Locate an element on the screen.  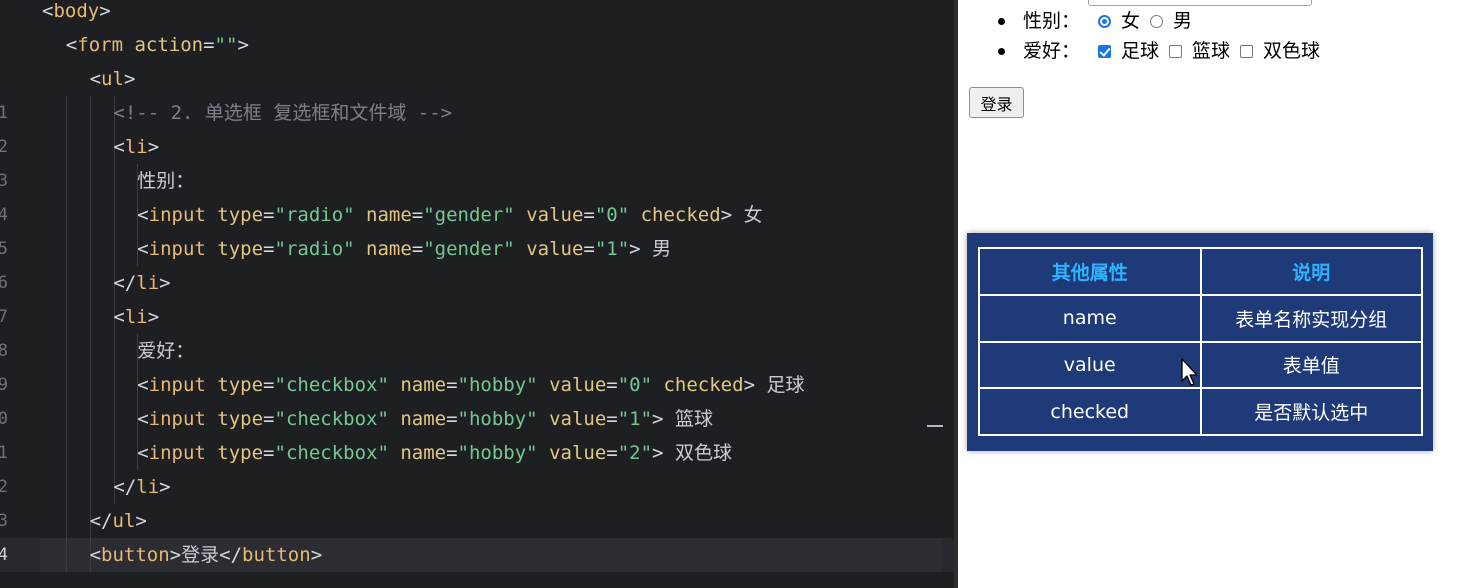
login-button: 登录 is located at coordinates (996, 102).